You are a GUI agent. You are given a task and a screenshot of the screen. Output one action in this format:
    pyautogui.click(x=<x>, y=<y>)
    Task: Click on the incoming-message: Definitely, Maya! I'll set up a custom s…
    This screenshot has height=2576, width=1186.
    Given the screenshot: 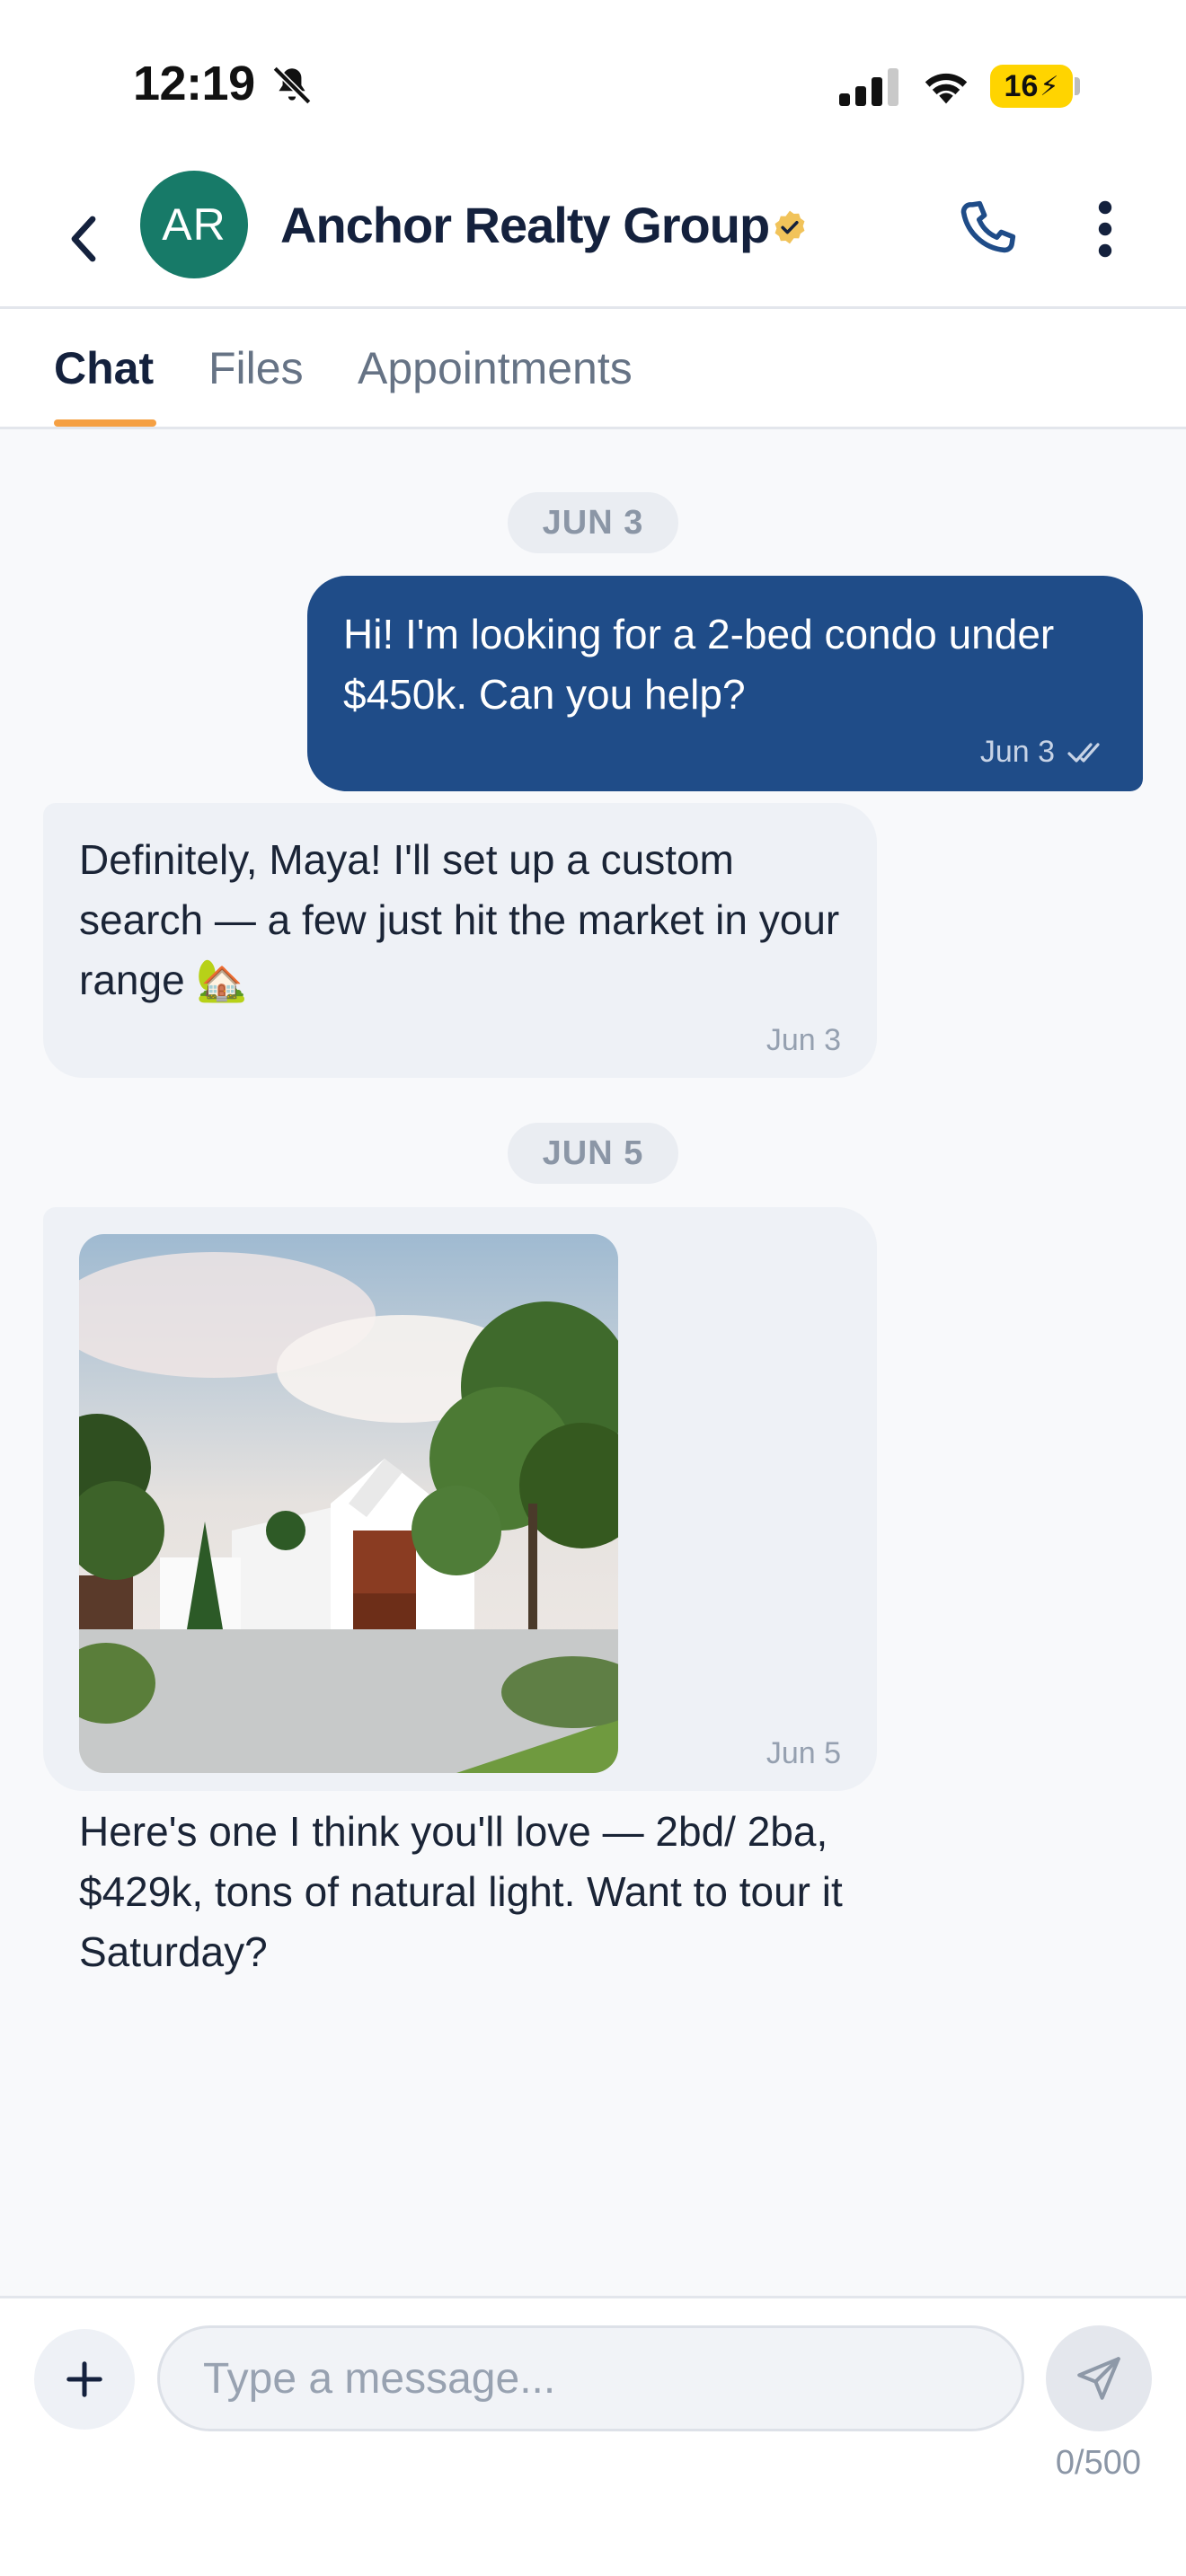 What is the action you would take?
    pyautogui.click(x=460, y=940)
    